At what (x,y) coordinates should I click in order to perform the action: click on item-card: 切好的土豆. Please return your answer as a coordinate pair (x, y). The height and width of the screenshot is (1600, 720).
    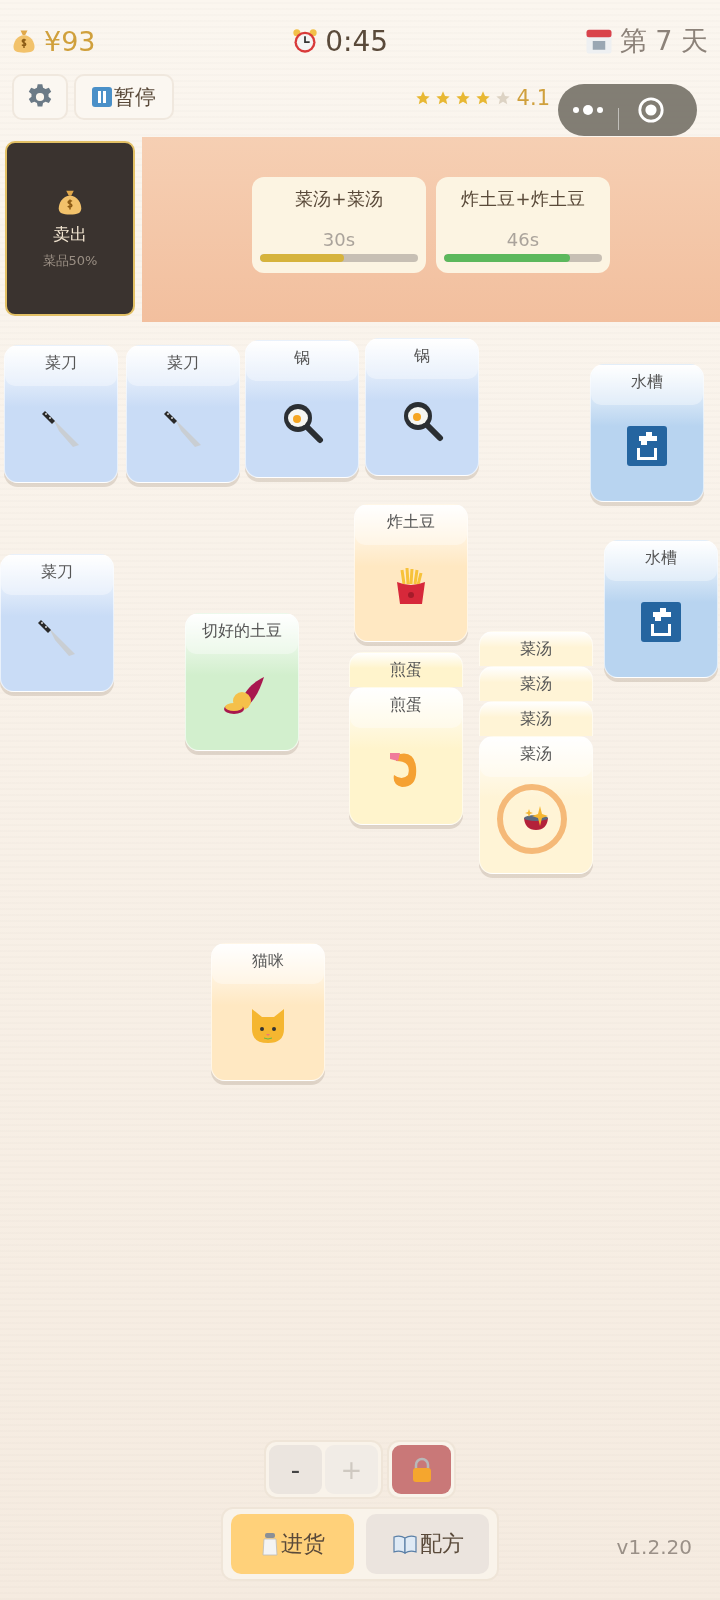
    Looking at the image, I should click on (242, 682).